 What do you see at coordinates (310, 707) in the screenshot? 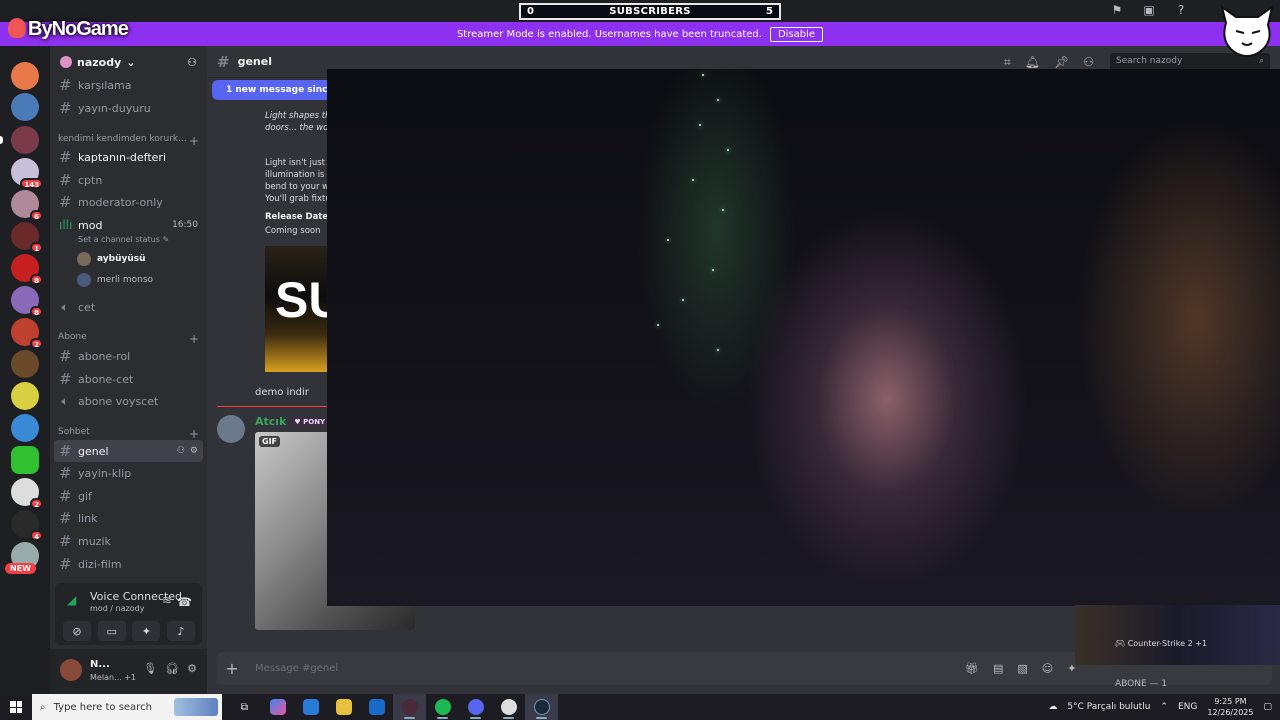
I see `store-button` at bounding box center [310, 707].